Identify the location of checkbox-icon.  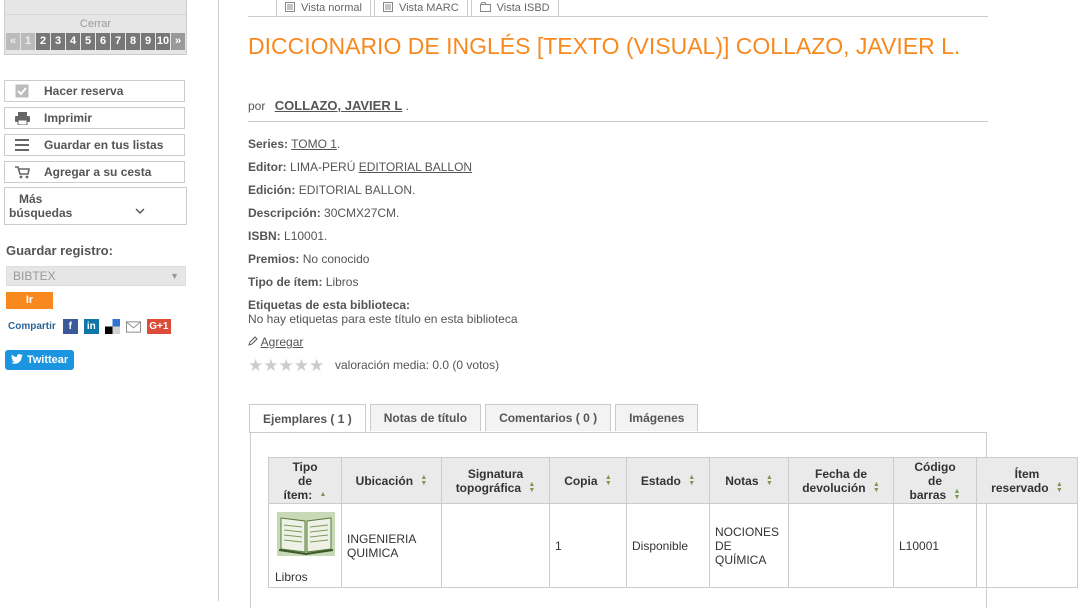
(22, 91).